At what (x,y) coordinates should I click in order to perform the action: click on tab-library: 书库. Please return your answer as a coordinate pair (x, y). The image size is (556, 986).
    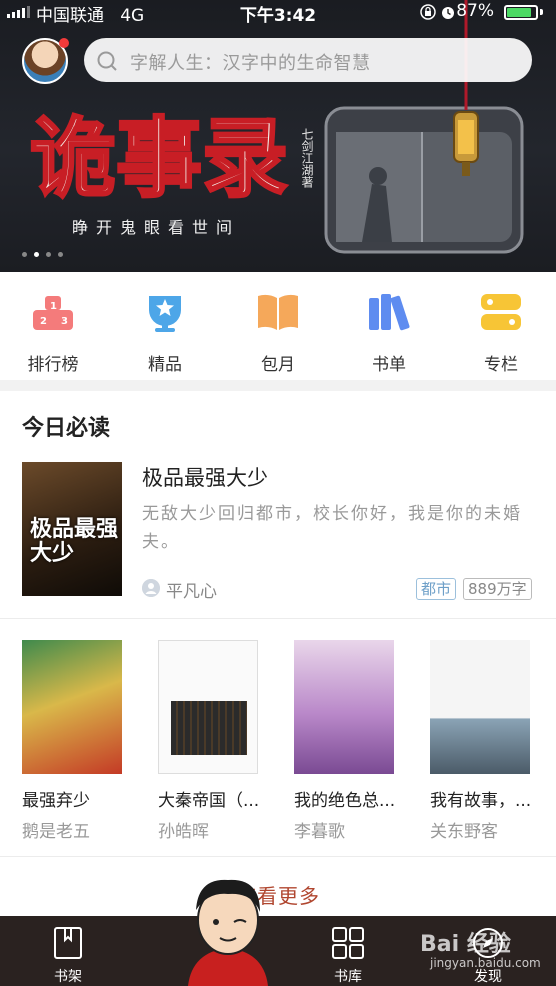
    Looking at the image, I should click on (348, 956).